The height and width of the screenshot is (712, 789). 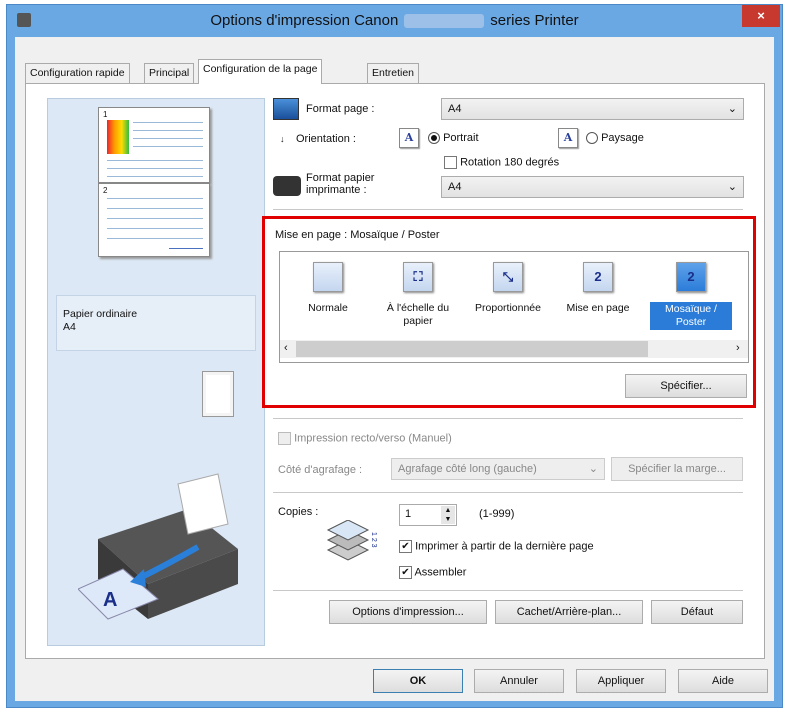 What do you see at coordinates (409, 138) in the screenshot?
I see `portrait-icon: A` at bounding box center [409, 138].